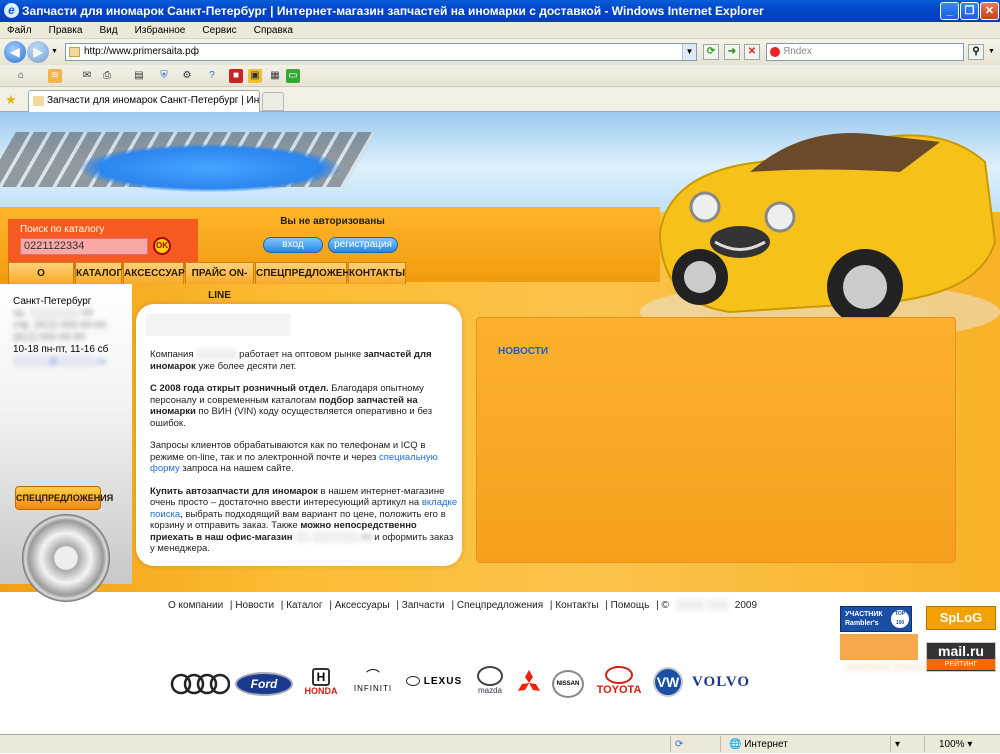 This screenshot has width=1000, height=754. I want to click on toyota-logo: TOYOTA, so click(619, 681).